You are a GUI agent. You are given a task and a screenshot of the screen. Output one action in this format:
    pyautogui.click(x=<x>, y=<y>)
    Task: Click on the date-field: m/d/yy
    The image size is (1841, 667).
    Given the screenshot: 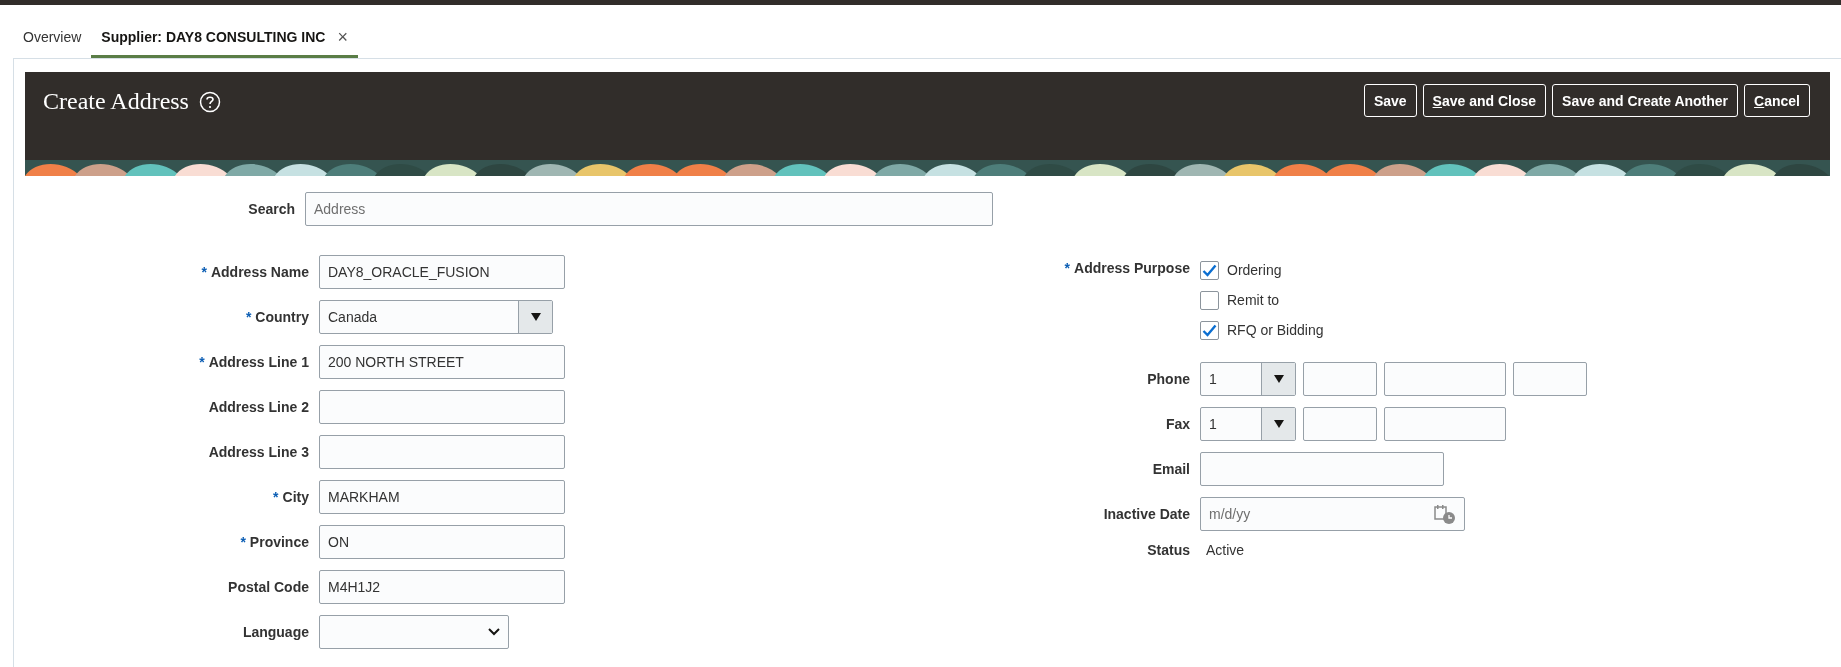 What is the action you would take?
    pyautogui.click(x=1332, y=514)
    